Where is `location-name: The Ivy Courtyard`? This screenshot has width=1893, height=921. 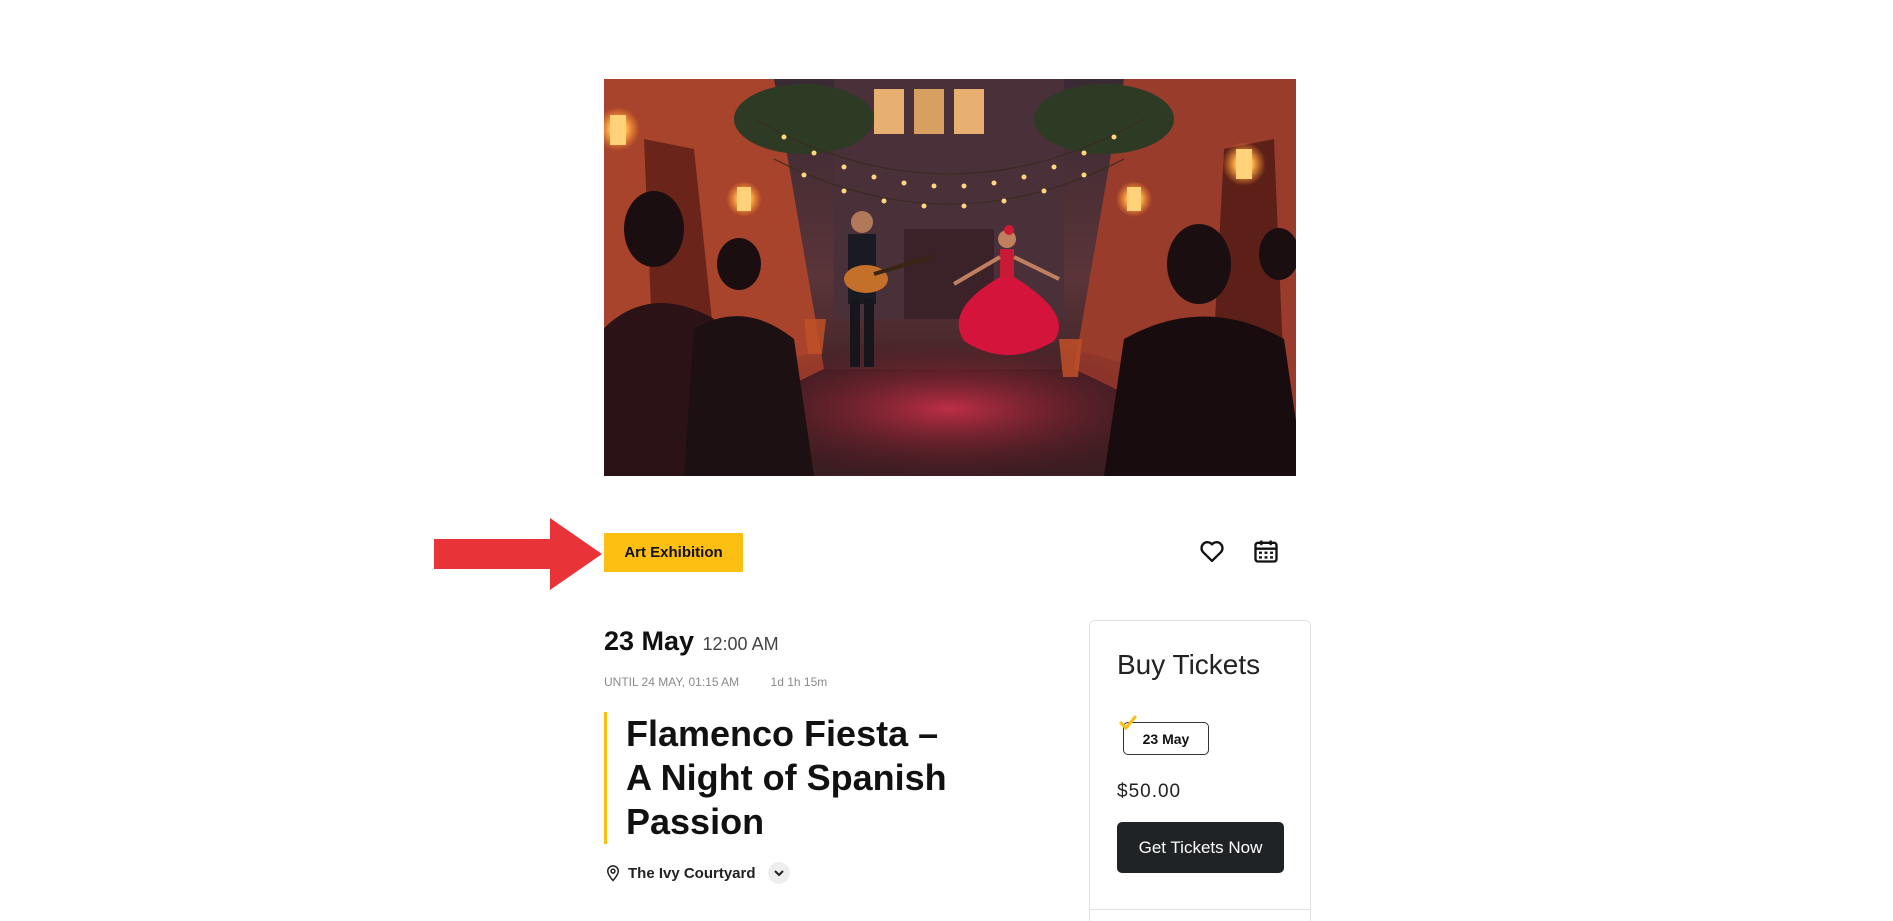 location-name: The Ivy Courtyard is located at coordinates (692, 873).